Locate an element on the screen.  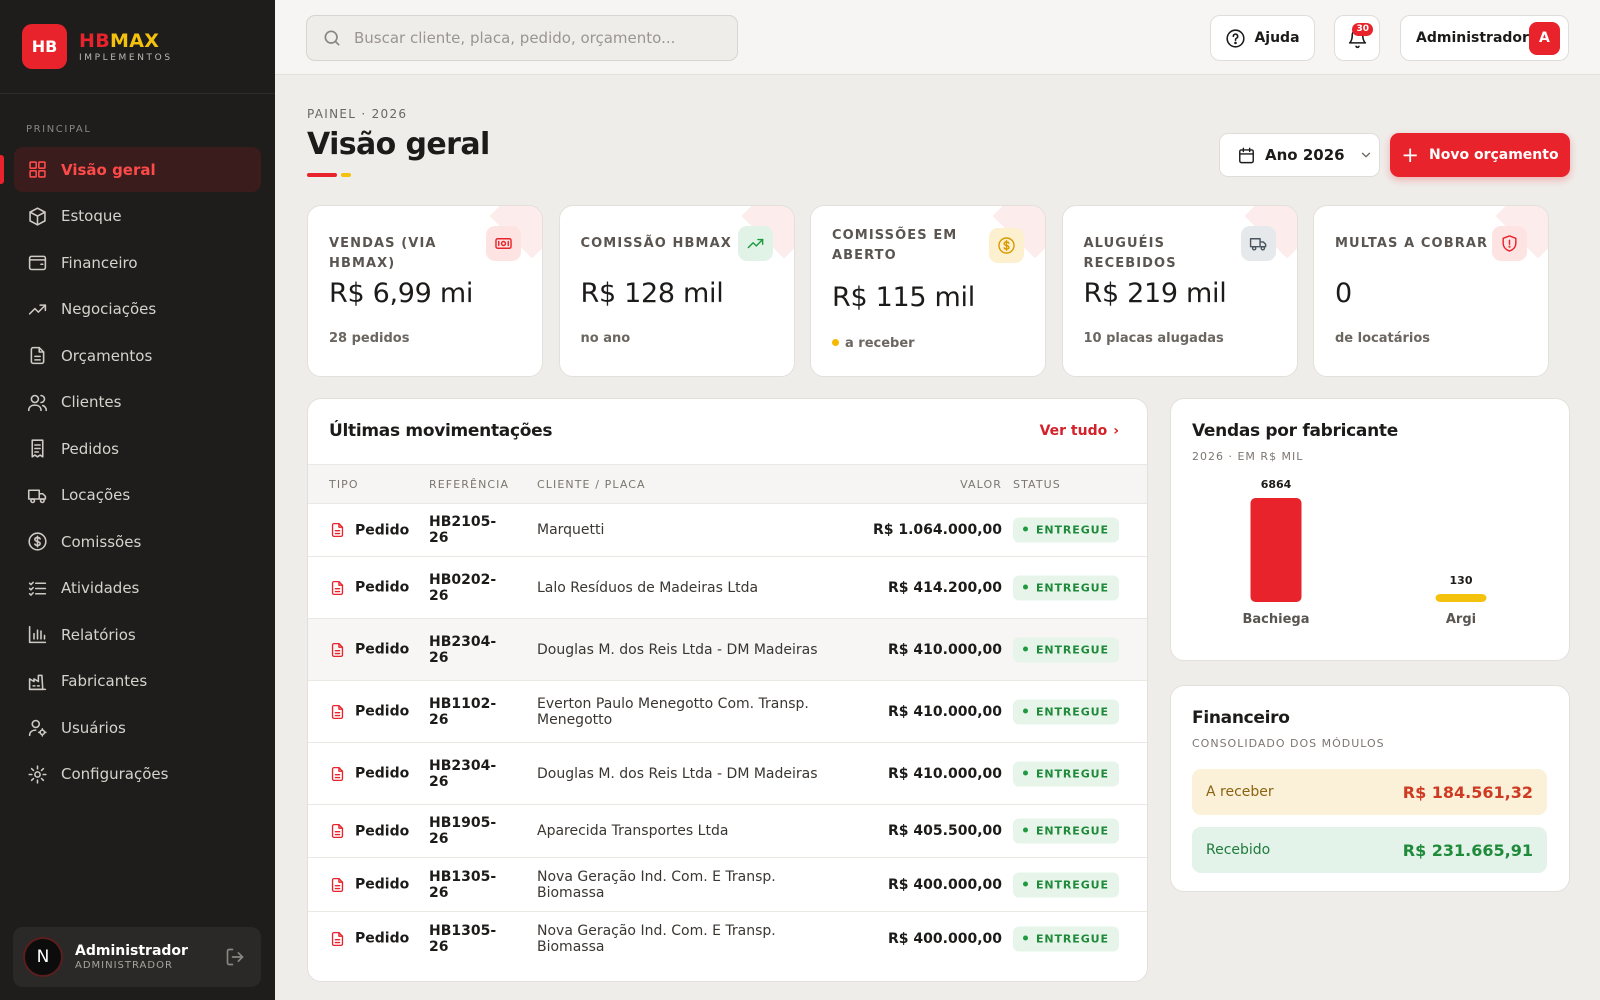
sidebar-item-comissoes: Comissões is located at coordinates (137, 541).